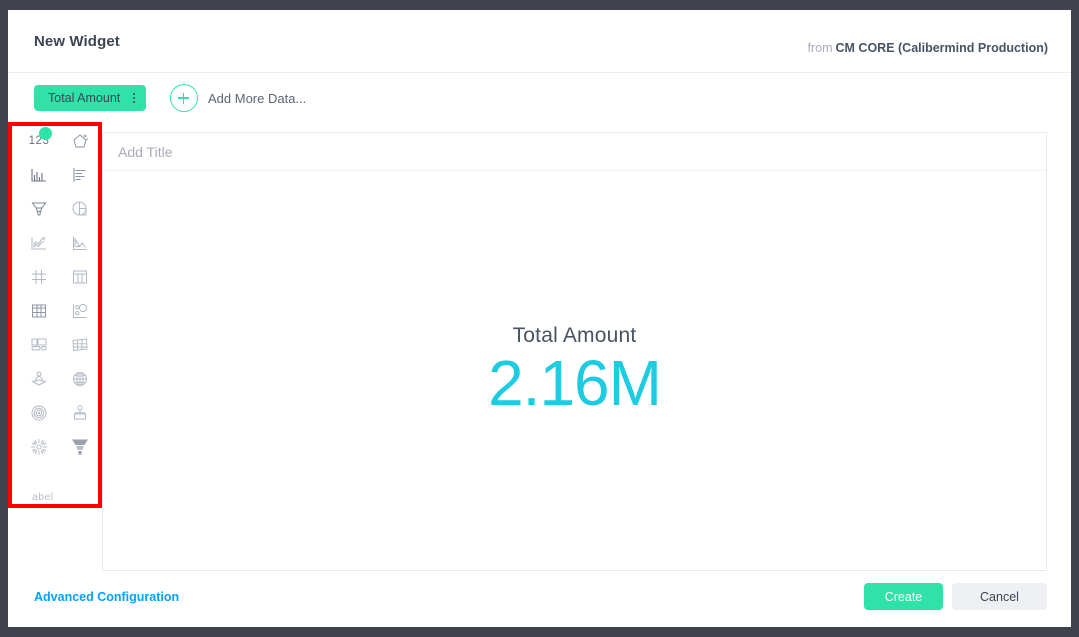 This screenshot has height=637, width=1079. Describe the element at coordinates (539, 599) in the screenshot. I see `modal-footer: Advanced Configuration Create Cancel` at that location.